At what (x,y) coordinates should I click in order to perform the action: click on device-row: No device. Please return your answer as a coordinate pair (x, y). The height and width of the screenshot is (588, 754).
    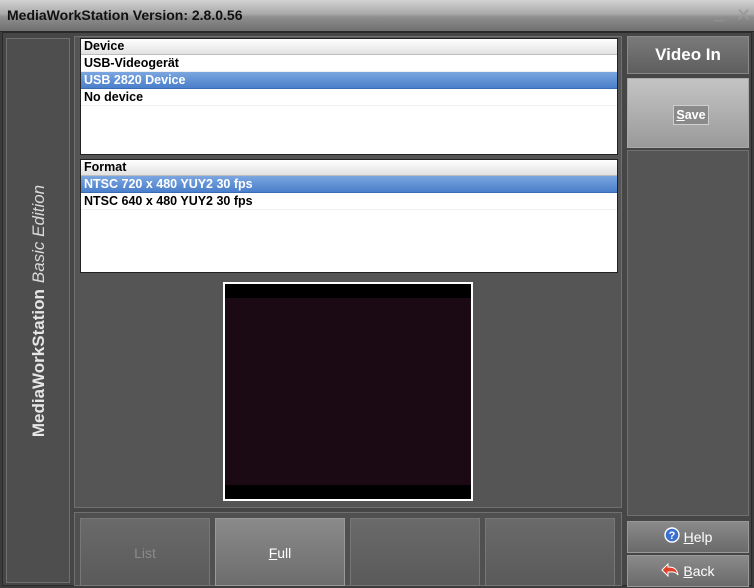
    Looking at the image, I should click on (349, 97).